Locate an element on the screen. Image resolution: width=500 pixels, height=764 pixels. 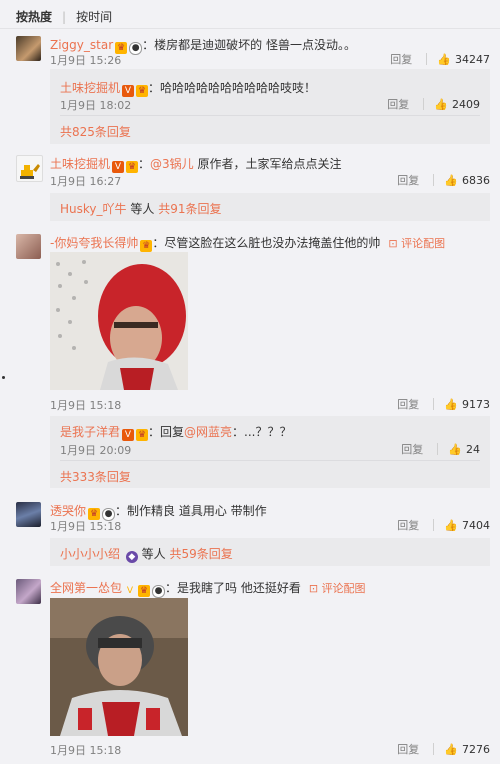
more-replies-text: 共59条回复 is located at coordinates (201, 554).